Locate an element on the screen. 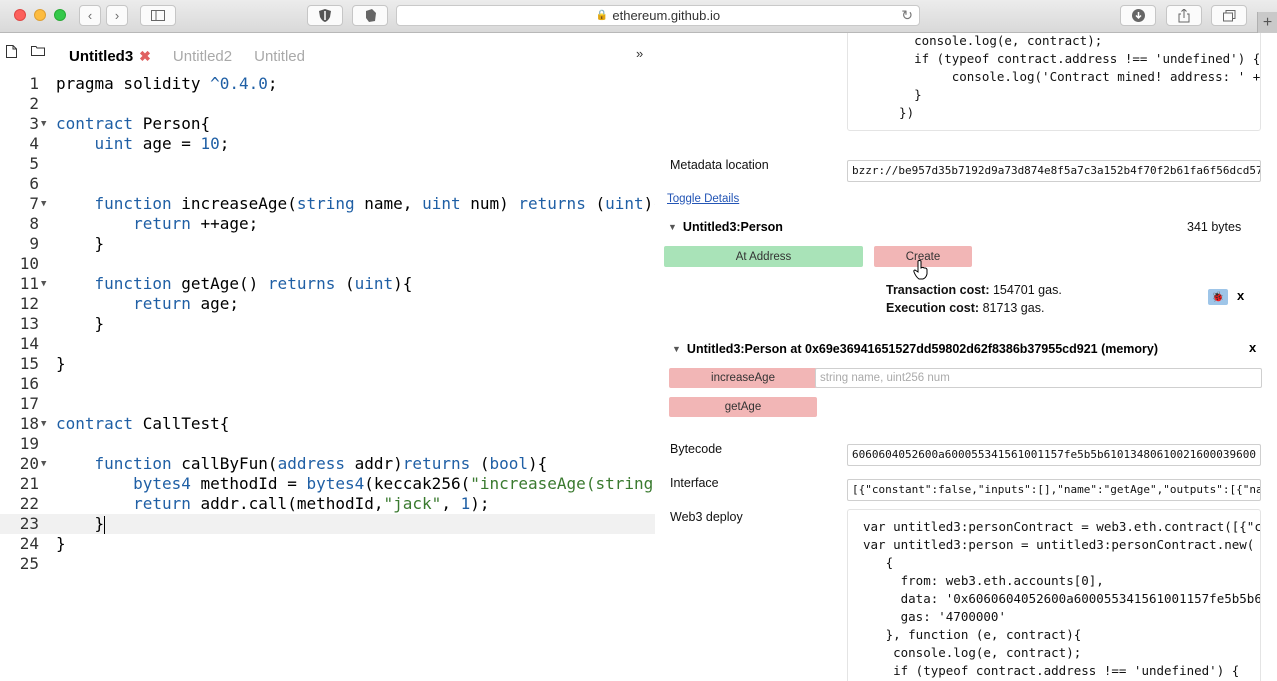 Image resolution: width=1277 pixels, height=681 pixels. increase-age-args-input: string name, uint256 num is located at coordinates (1038, 378).